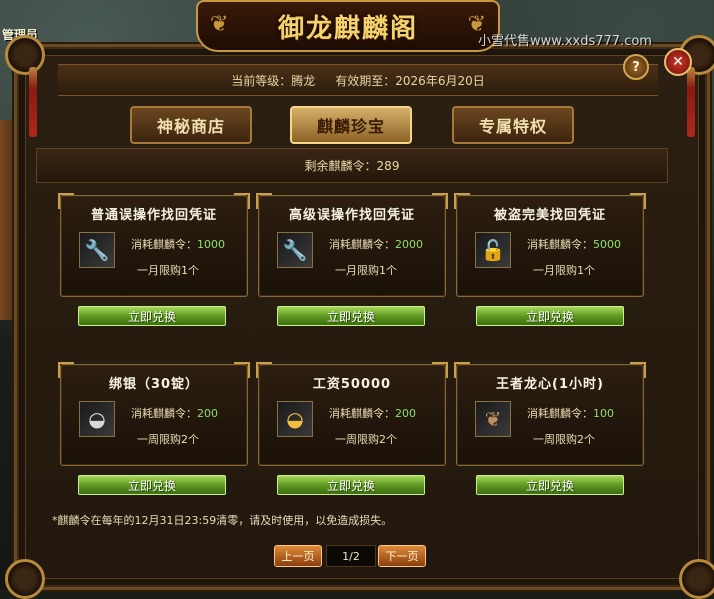  What do you see at coordinates (351, 125) in the screenshot?
I see `tab-qilin-treasure: 麒麟珍宝` at bounding box center [351, 125].